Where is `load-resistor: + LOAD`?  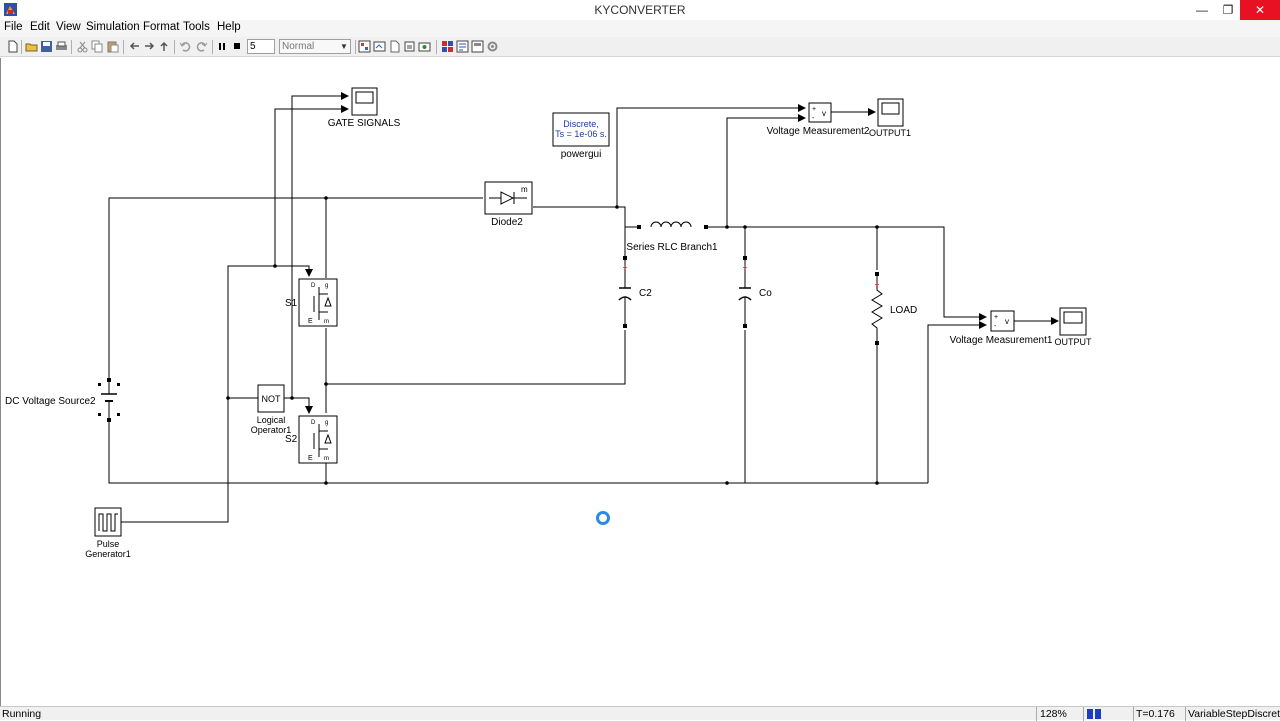 load-resistor: + LOAD is located at coordinates (894, 308).